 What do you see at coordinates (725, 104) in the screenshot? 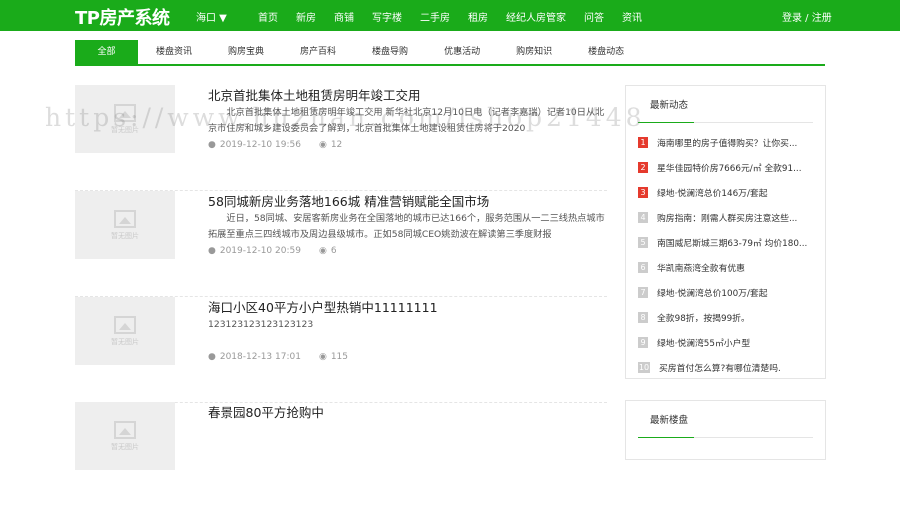
I see `panel-title: 最新动态` at bounding box center [725, 104].